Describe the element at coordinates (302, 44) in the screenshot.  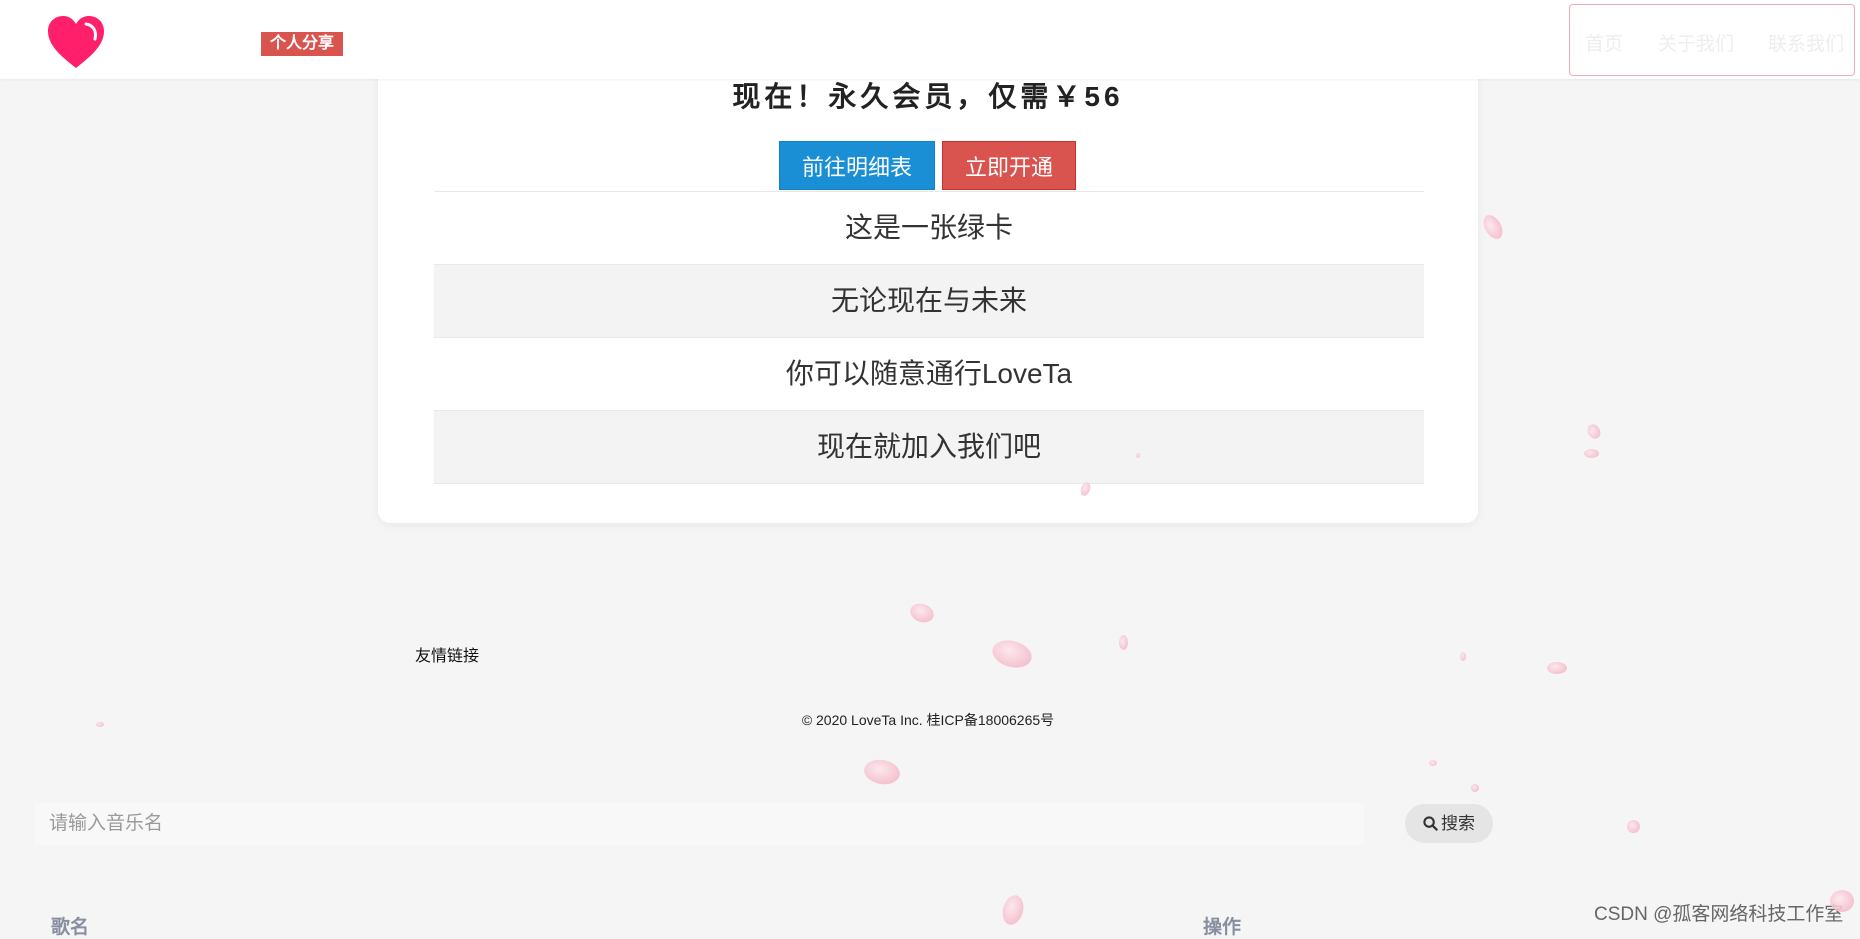
I see `personal-share-badge: 个人分享` at that location.